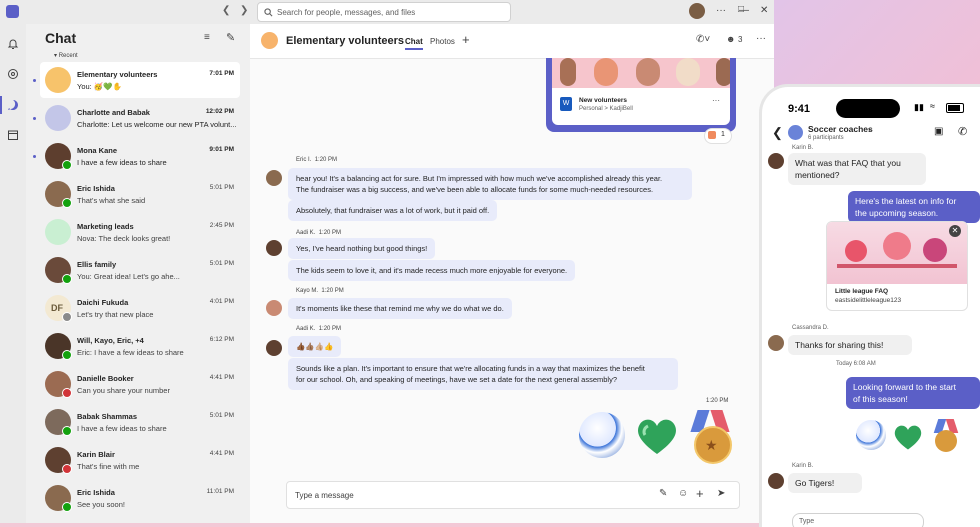  What do you see at coordinates (140, 460) in the screenshot?
I see `chat-list-item: Karin Blair That's fine with me 4:41 PM` at bounding box center [140, 460].